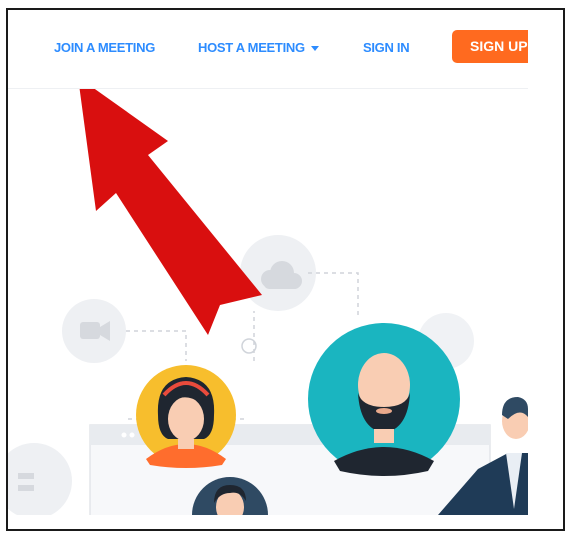  What do you see at coordinates (251, 47) in the screenshot?
I see `host-meeting-label: HOST A MEETING` at bounding box center [251, 47].